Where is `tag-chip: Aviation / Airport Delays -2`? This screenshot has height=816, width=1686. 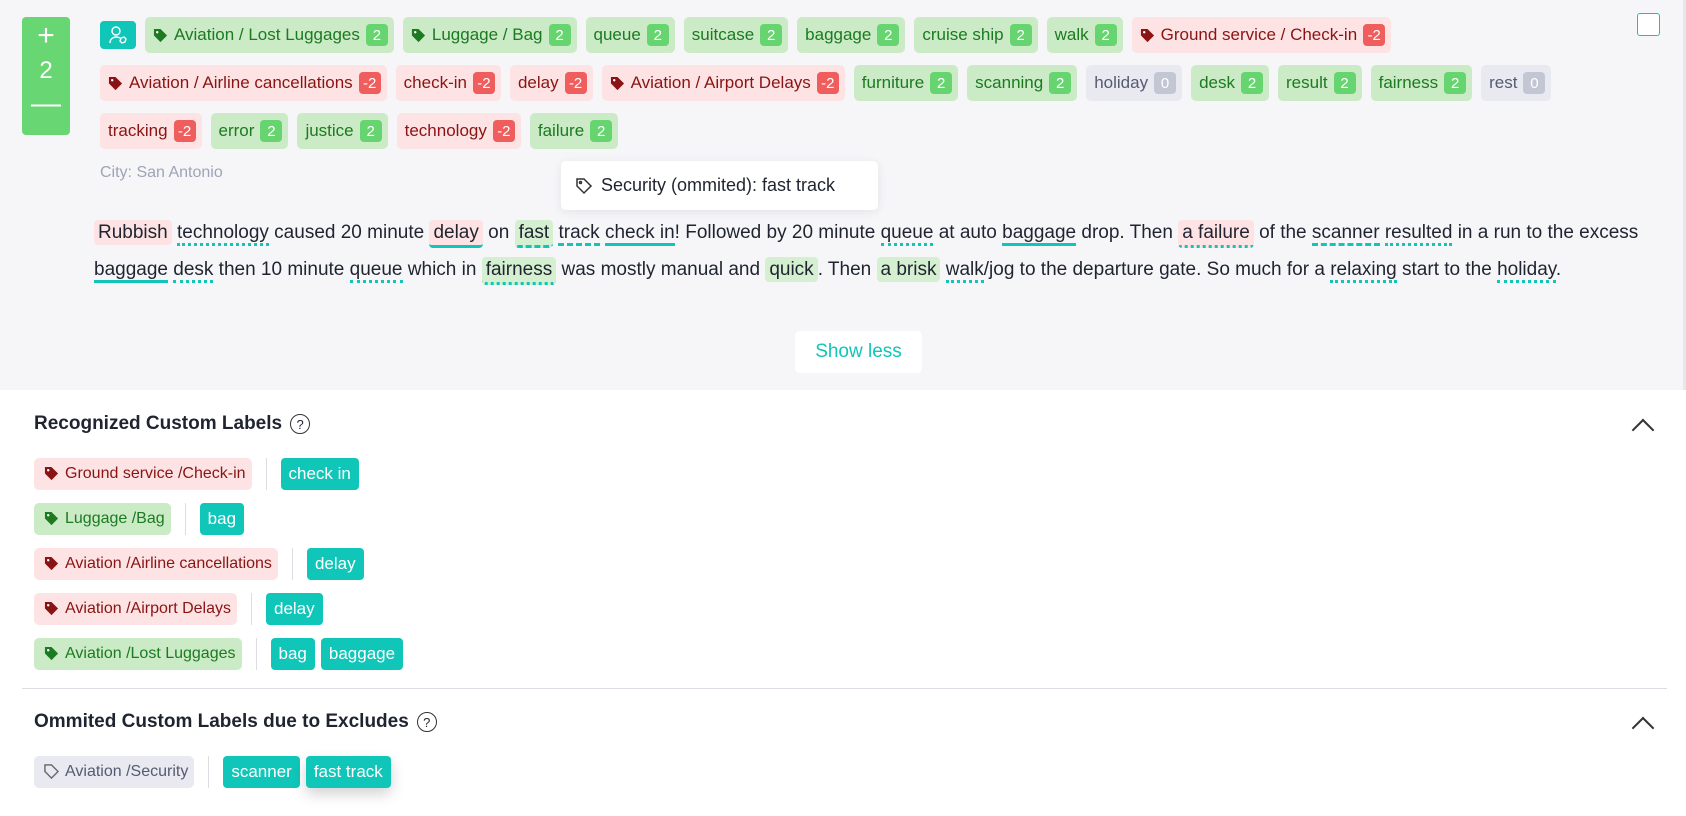
tag-chip: Aviation / Airport Delays -2 is located at coordinates (723, 83).